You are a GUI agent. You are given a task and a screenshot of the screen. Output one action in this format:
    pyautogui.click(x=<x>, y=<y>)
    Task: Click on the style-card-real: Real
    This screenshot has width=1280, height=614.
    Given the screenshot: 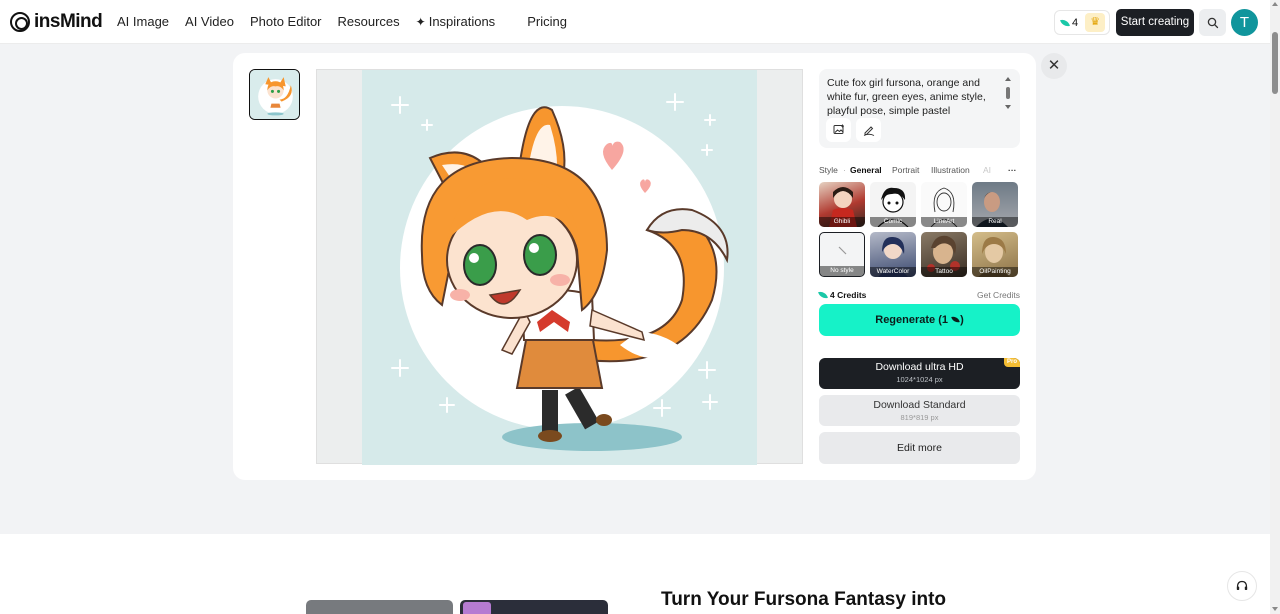 What is the action you would take?
    pyautogui.click(x=995, y=204)
    